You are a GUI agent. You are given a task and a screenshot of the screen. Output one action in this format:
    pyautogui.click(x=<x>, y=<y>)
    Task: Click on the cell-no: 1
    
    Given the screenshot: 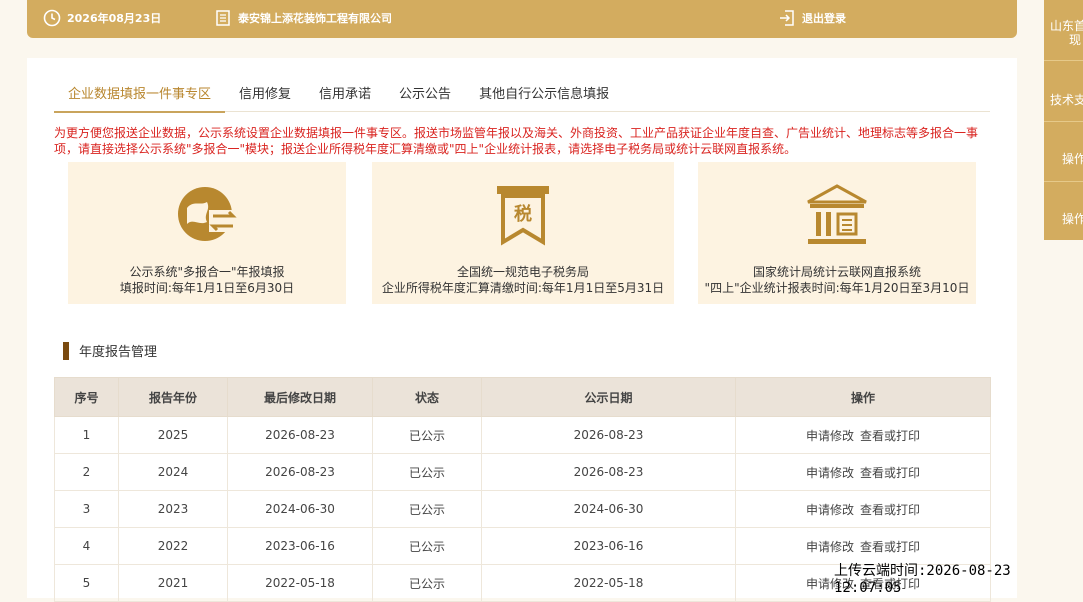 What is the action you would take?
    pyautogui.click(x=86, y=435)
    